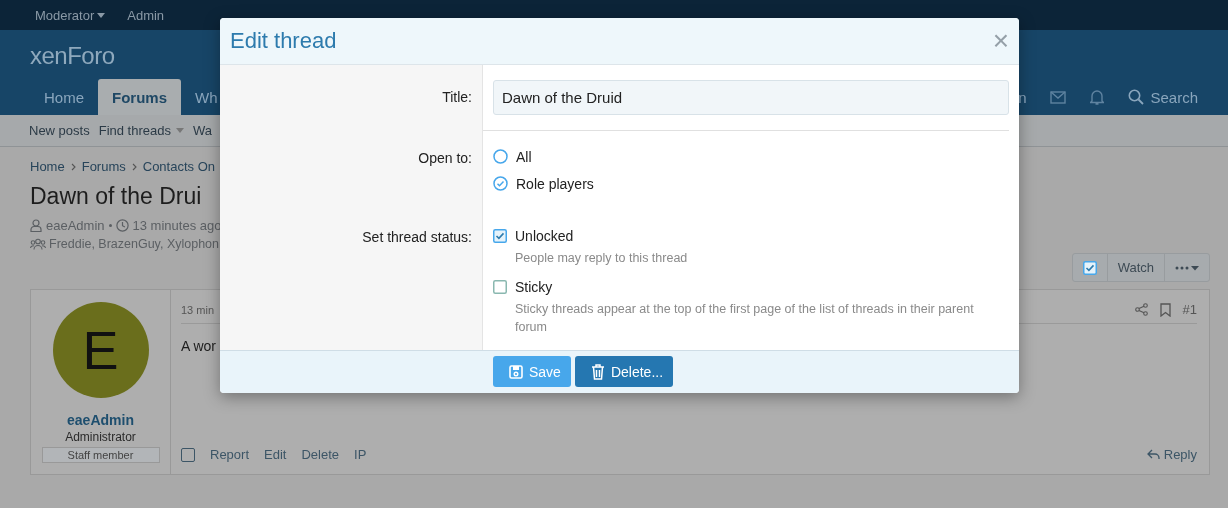 The width and height of the screenshot is (1228, 508). Describe the element at coordinates (1141, 309) in the screenshot. I see `share-icon` at that location.